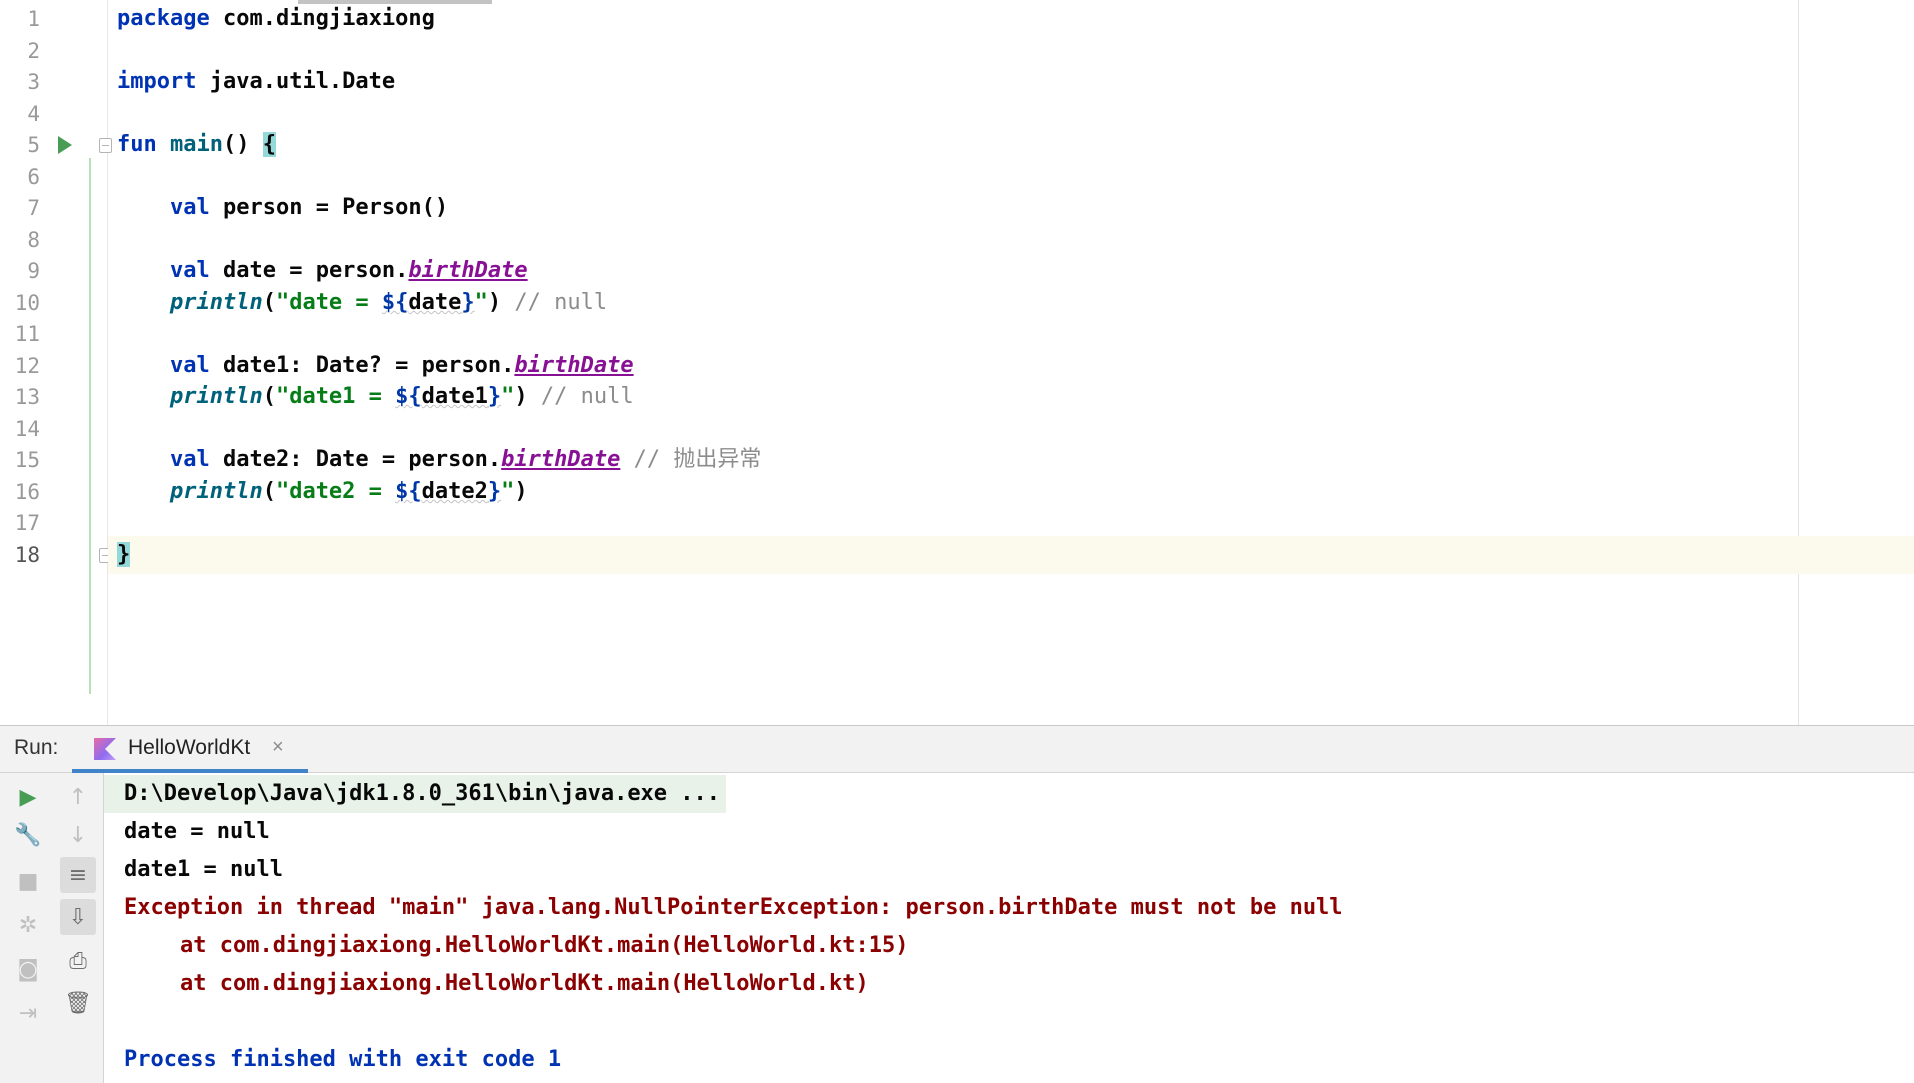 The width and height of the screenshot is (1914, 1083). What do you see at coordinates (28, 835) in the screenshot?
I see `wrench-icon: 🔧` at bounding box center [28, 835].